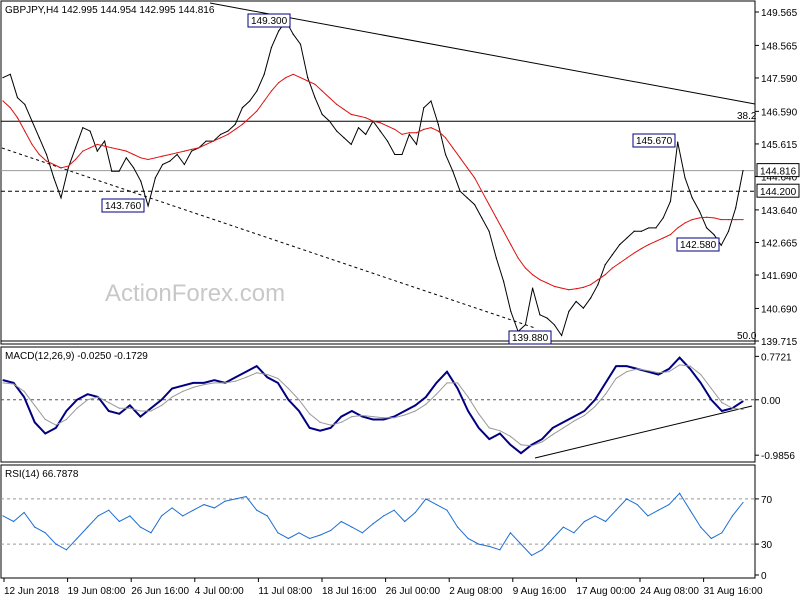 This screenshot has width=800, height=600. I want to click on annotation-label: 142.580, so click(698, 245).